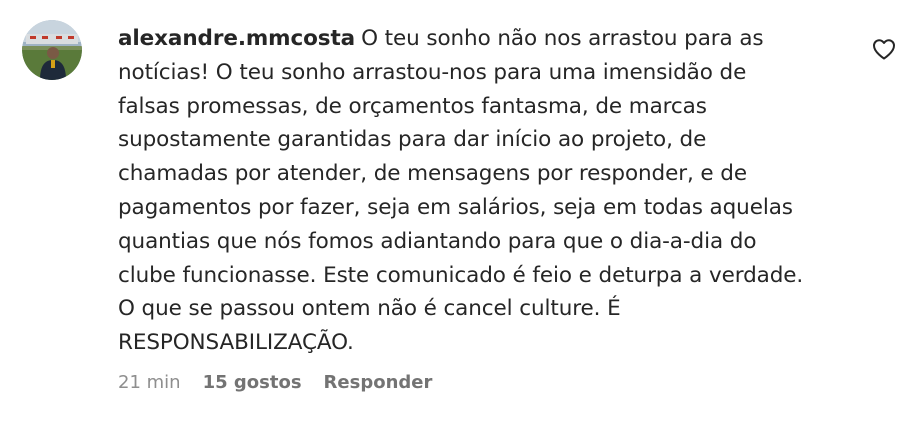 The image size is (920, 432). What do you see at coordinates (884, 49) in the screenshot?
I see `heart-icon` at bounding box center [884, 49].